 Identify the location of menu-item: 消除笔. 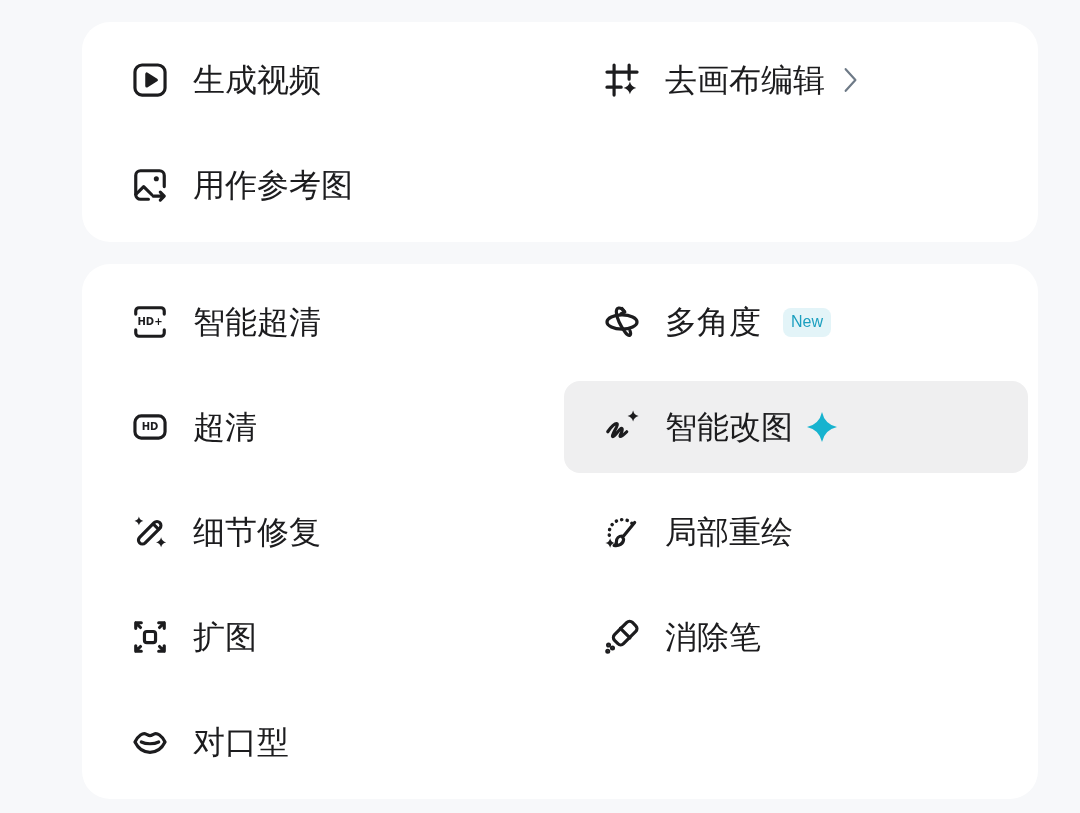
(796, 637).